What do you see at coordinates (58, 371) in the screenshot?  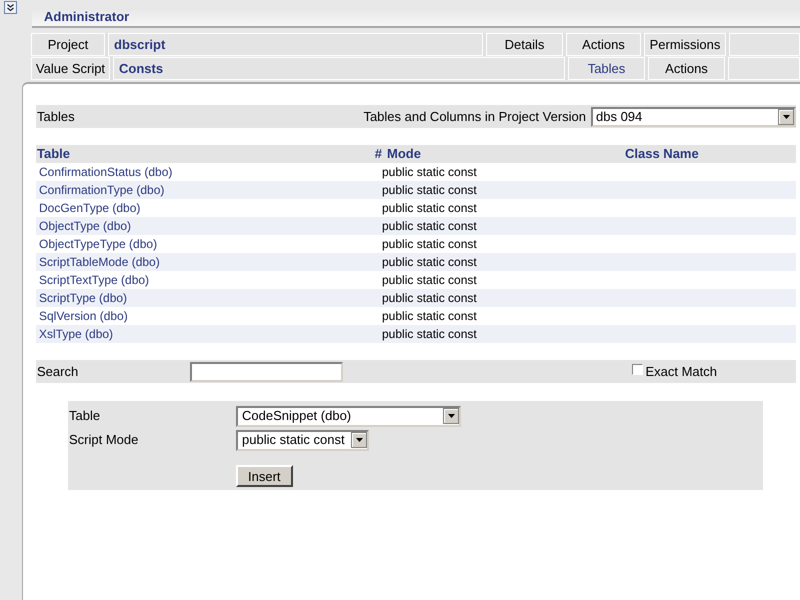 I see `search-label: Search` at bounding box center [58, 371].